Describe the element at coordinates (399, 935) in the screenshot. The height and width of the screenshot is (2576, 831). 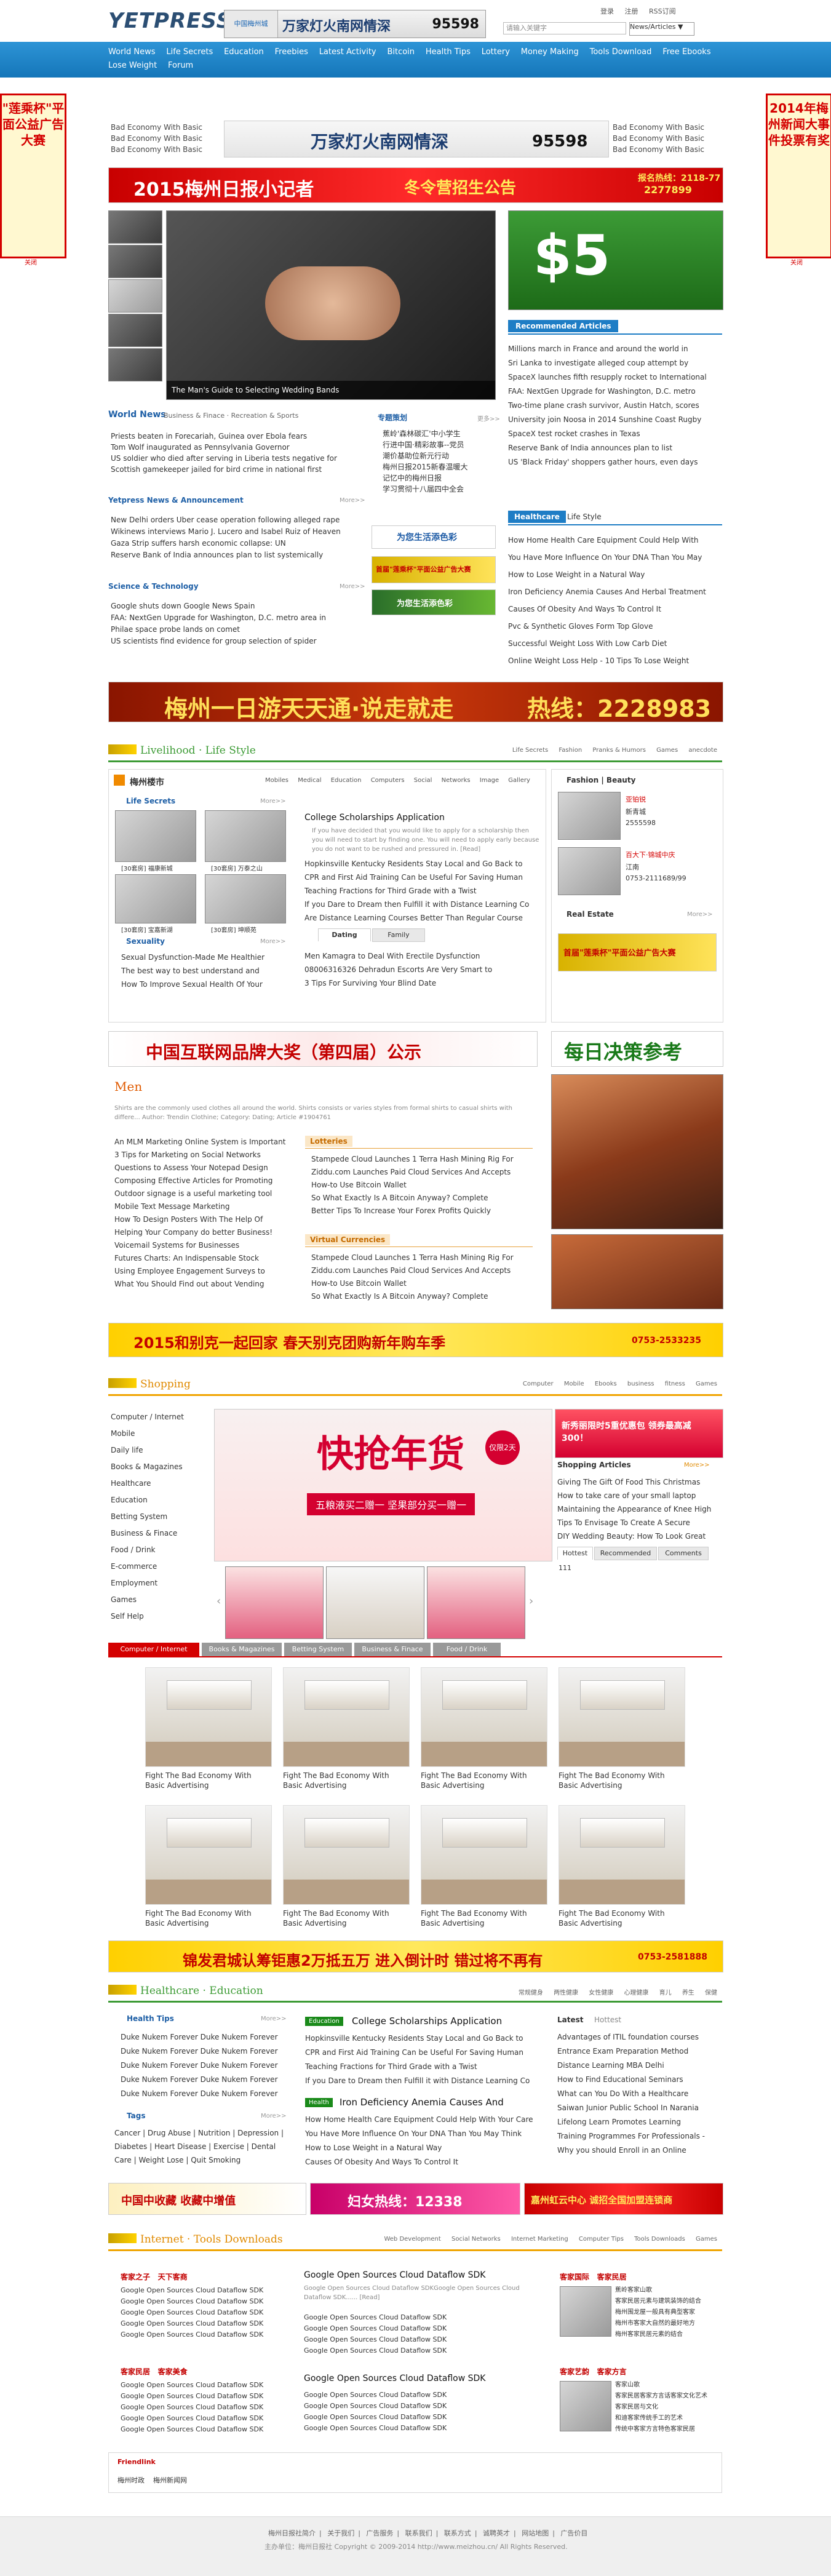
I see `tab-family: Family` at that location.